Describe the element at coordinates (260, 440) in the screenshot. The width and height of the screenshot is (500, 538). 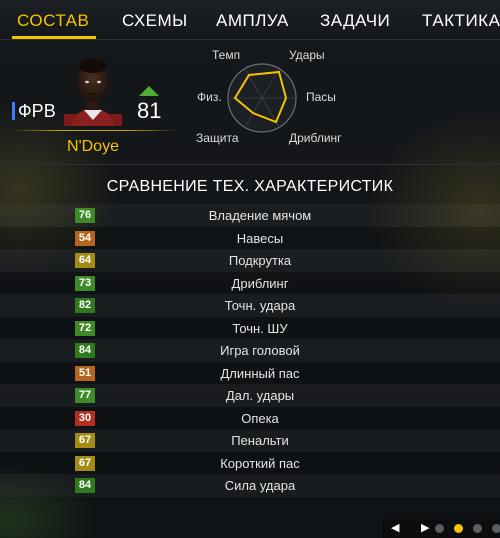
I see `attribute-label: Пенальти` at that location.